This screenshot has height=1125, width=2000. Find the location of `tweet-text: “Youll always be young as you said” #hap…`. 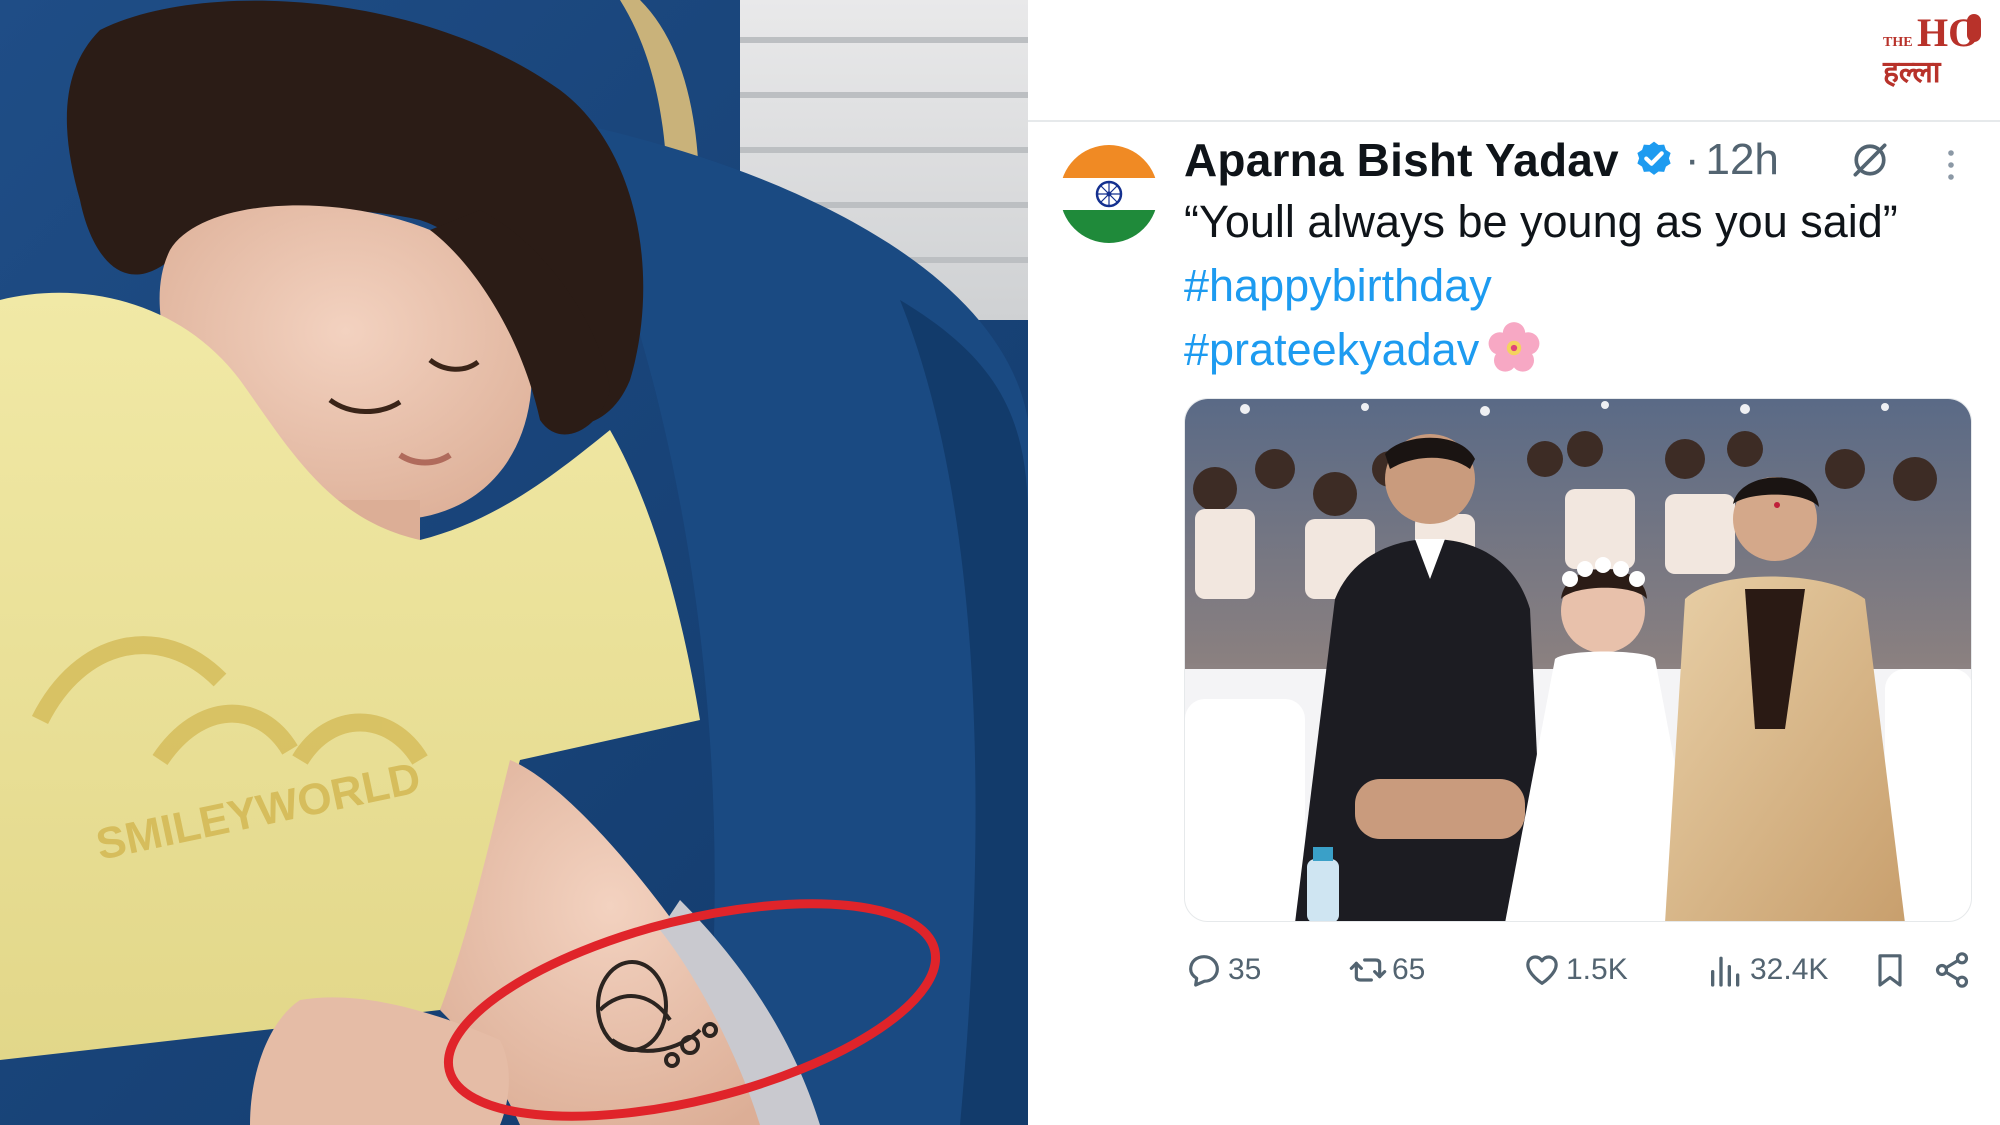

tweet-text: “Youll always be young as you said” #hap… is located at coordinates (1564, 286).